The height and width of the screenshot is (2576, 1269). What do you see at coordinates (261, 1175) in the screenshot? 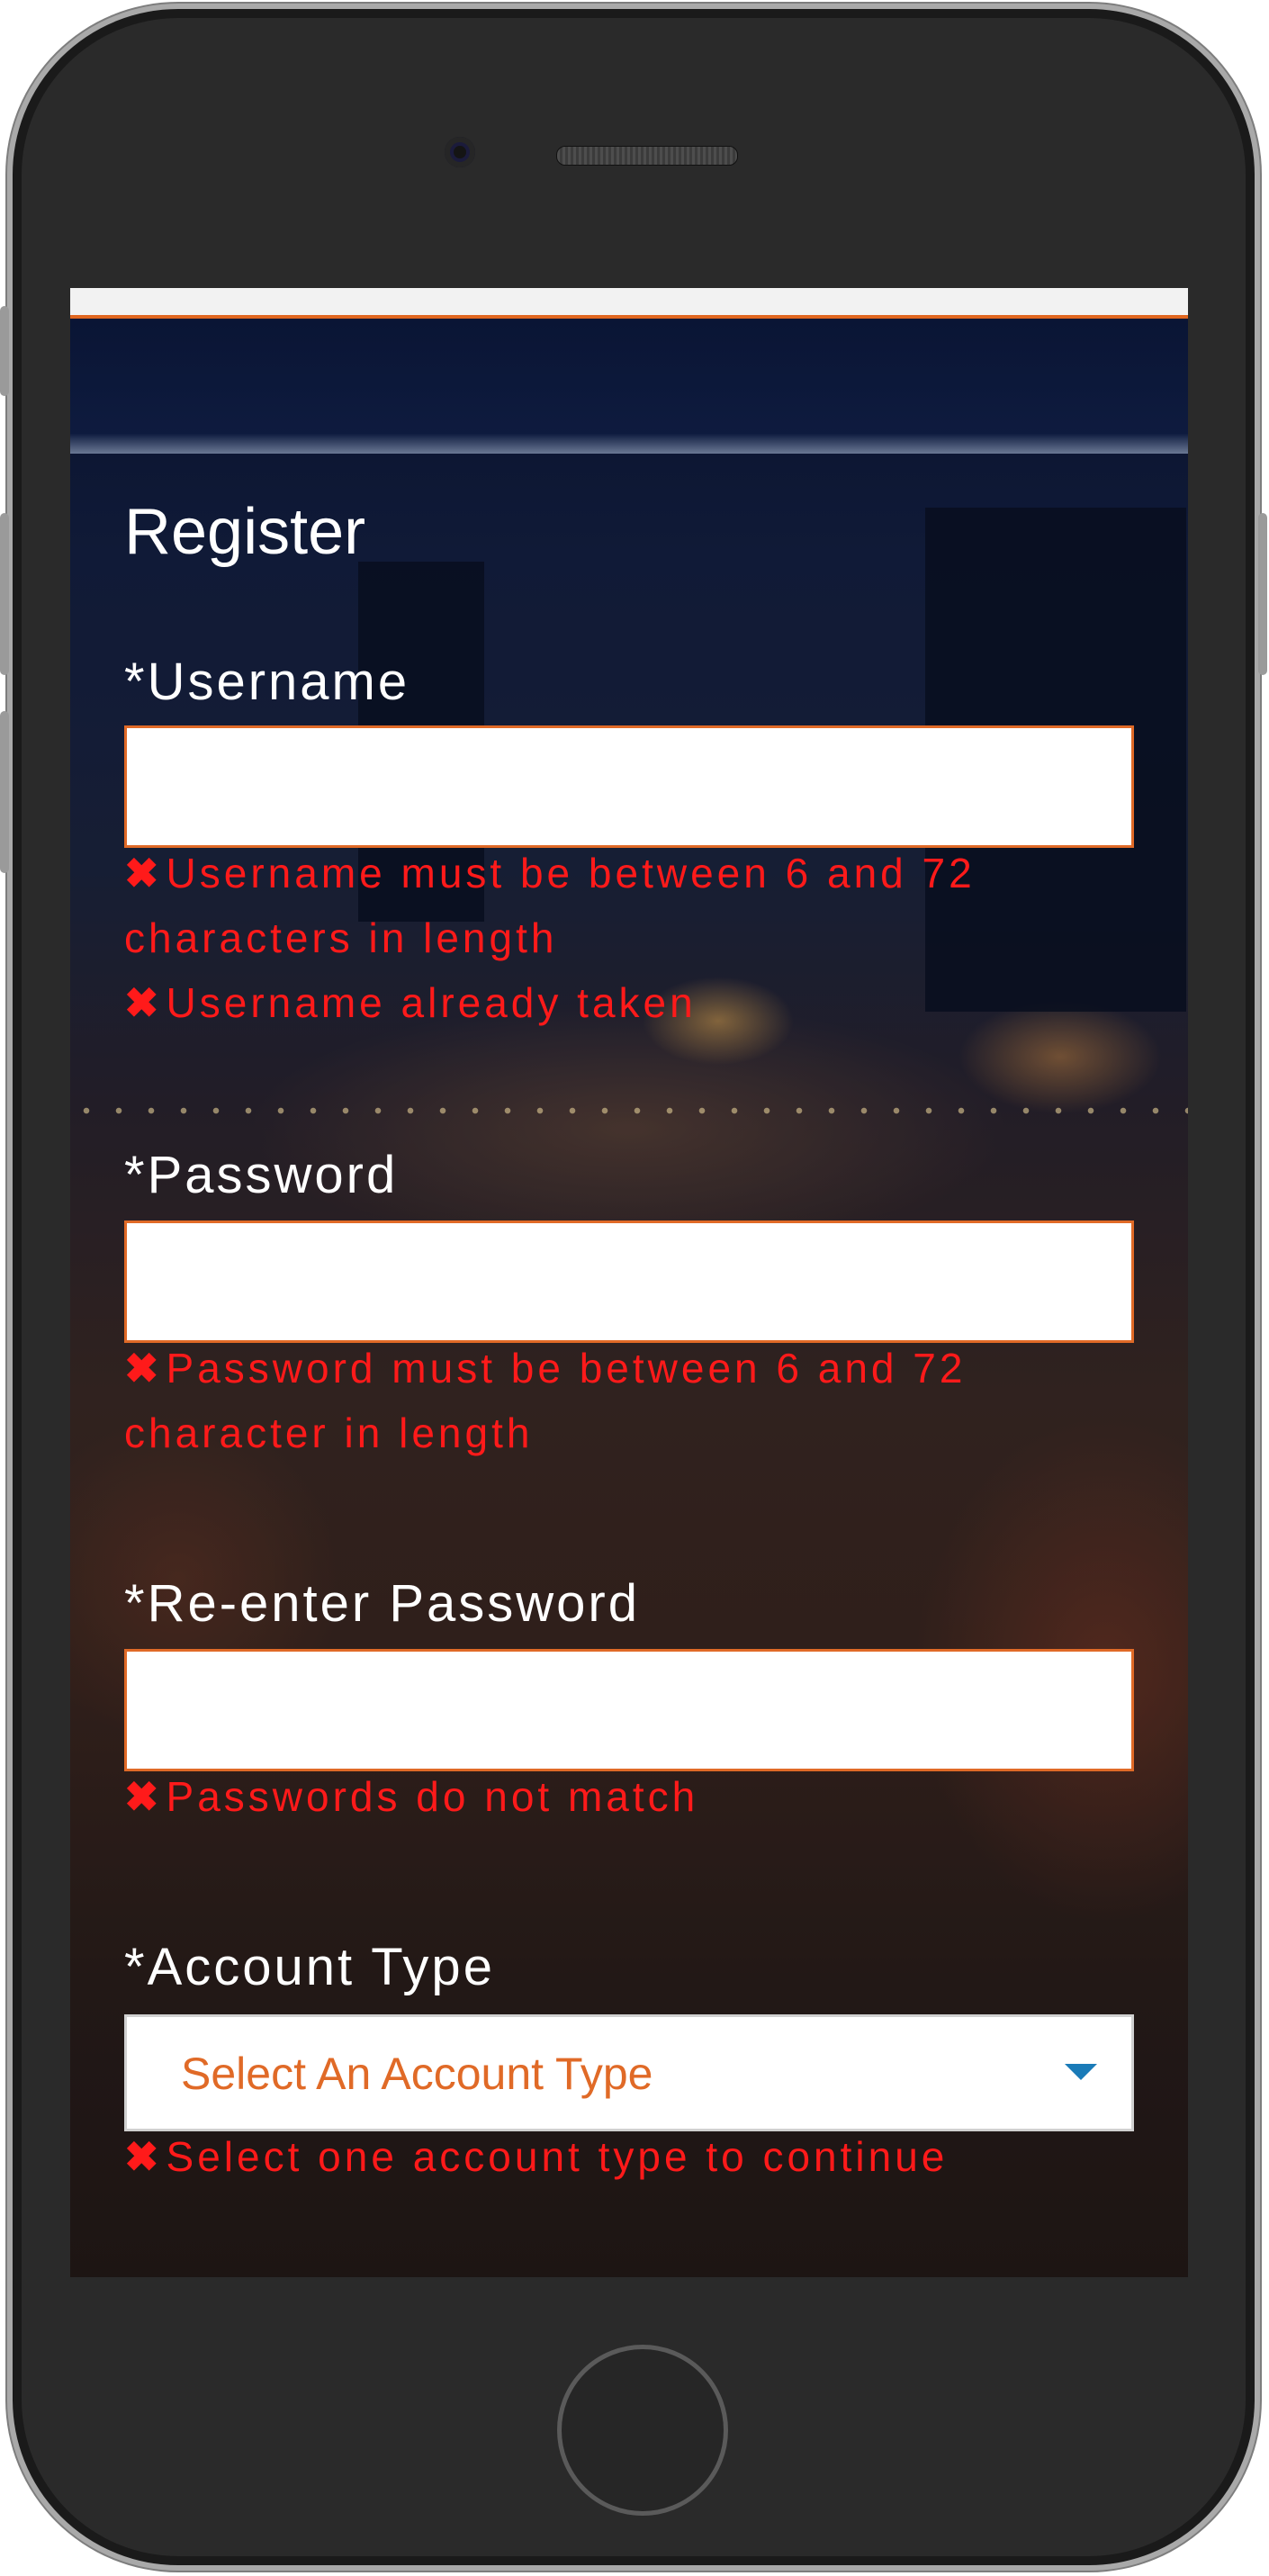
I see `password-label: *Password` at bounding box center [261, 1175].